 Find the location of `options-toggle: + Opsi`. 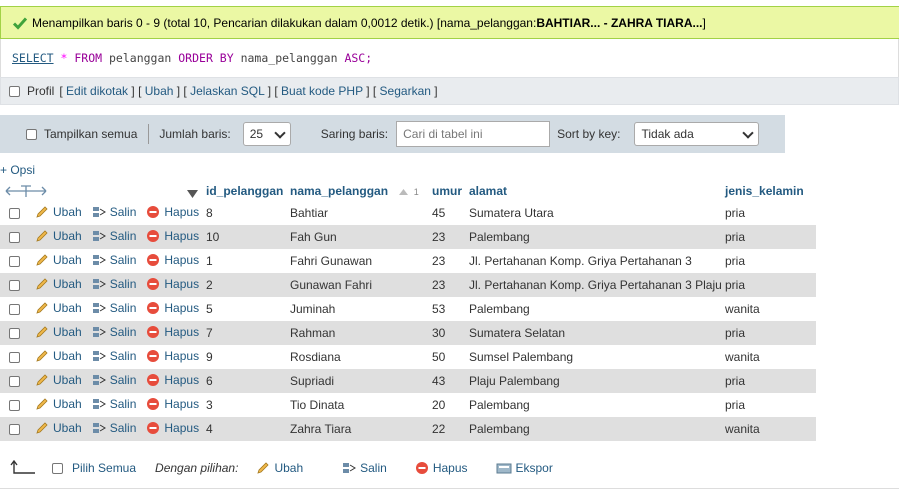

options-toggle: + Opsi is located at coordinates (17, 170).